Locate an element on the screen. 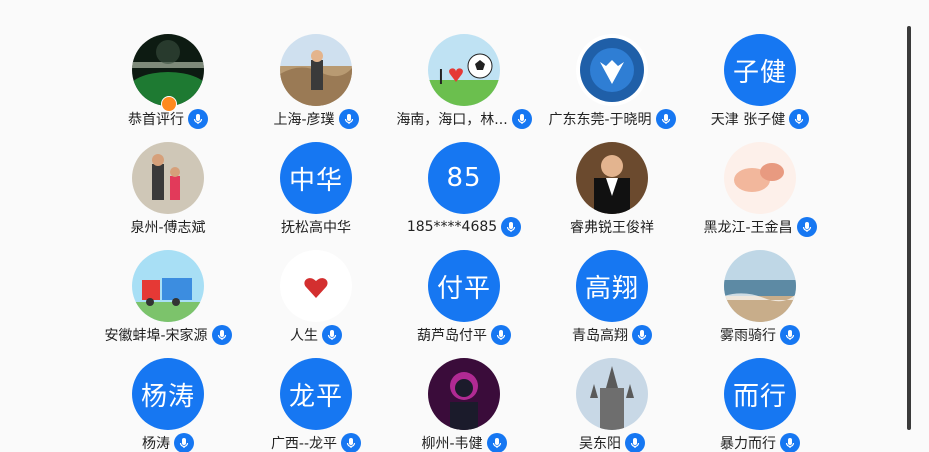 The width and height of the screenshot is (929, 452). train-cartoon is located at coordinates (168, 286).